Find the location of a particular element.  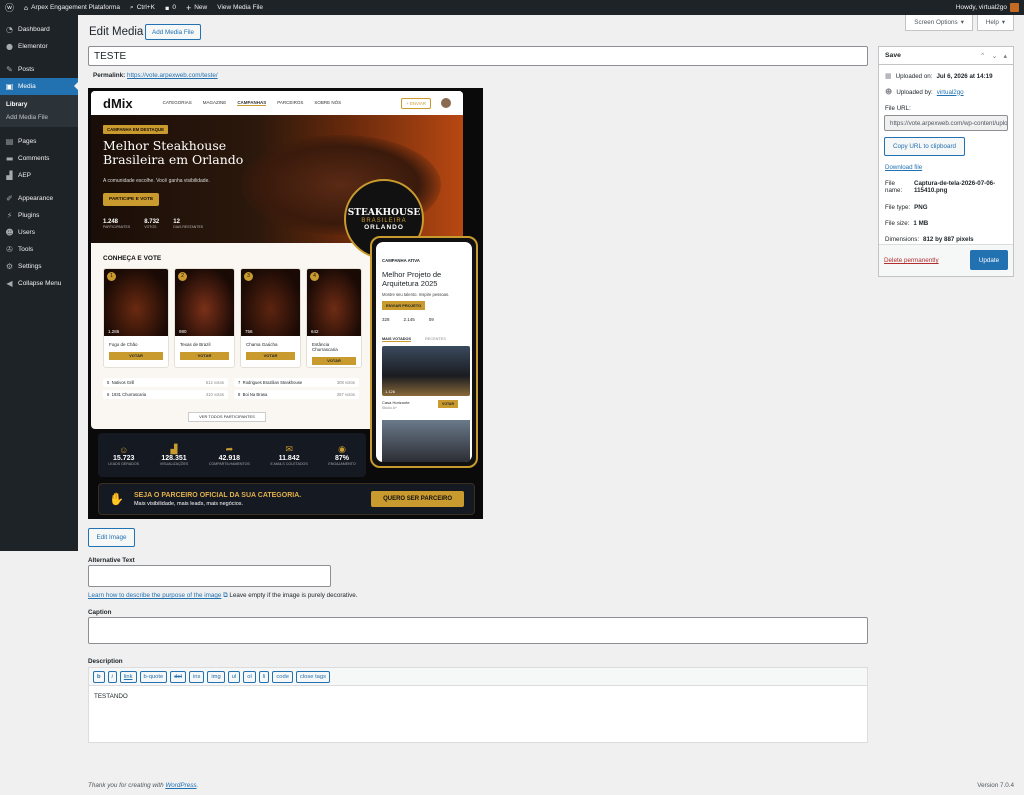

comments-link: ▪ 0 is located at coordinates (170, 7).